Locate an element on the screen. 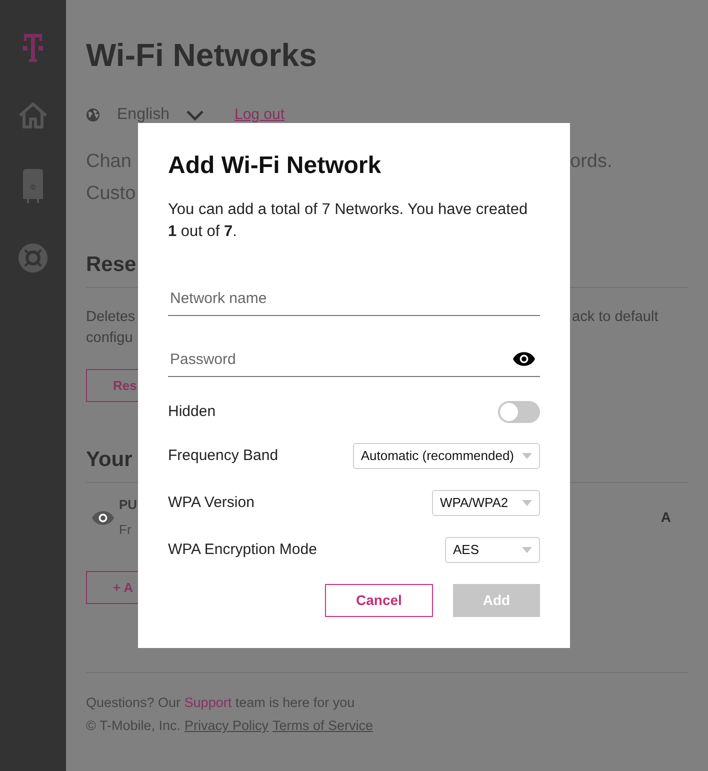 The width and height of the screenshot is (708, 771). support-link: Support is located at coordinates (208, 702).